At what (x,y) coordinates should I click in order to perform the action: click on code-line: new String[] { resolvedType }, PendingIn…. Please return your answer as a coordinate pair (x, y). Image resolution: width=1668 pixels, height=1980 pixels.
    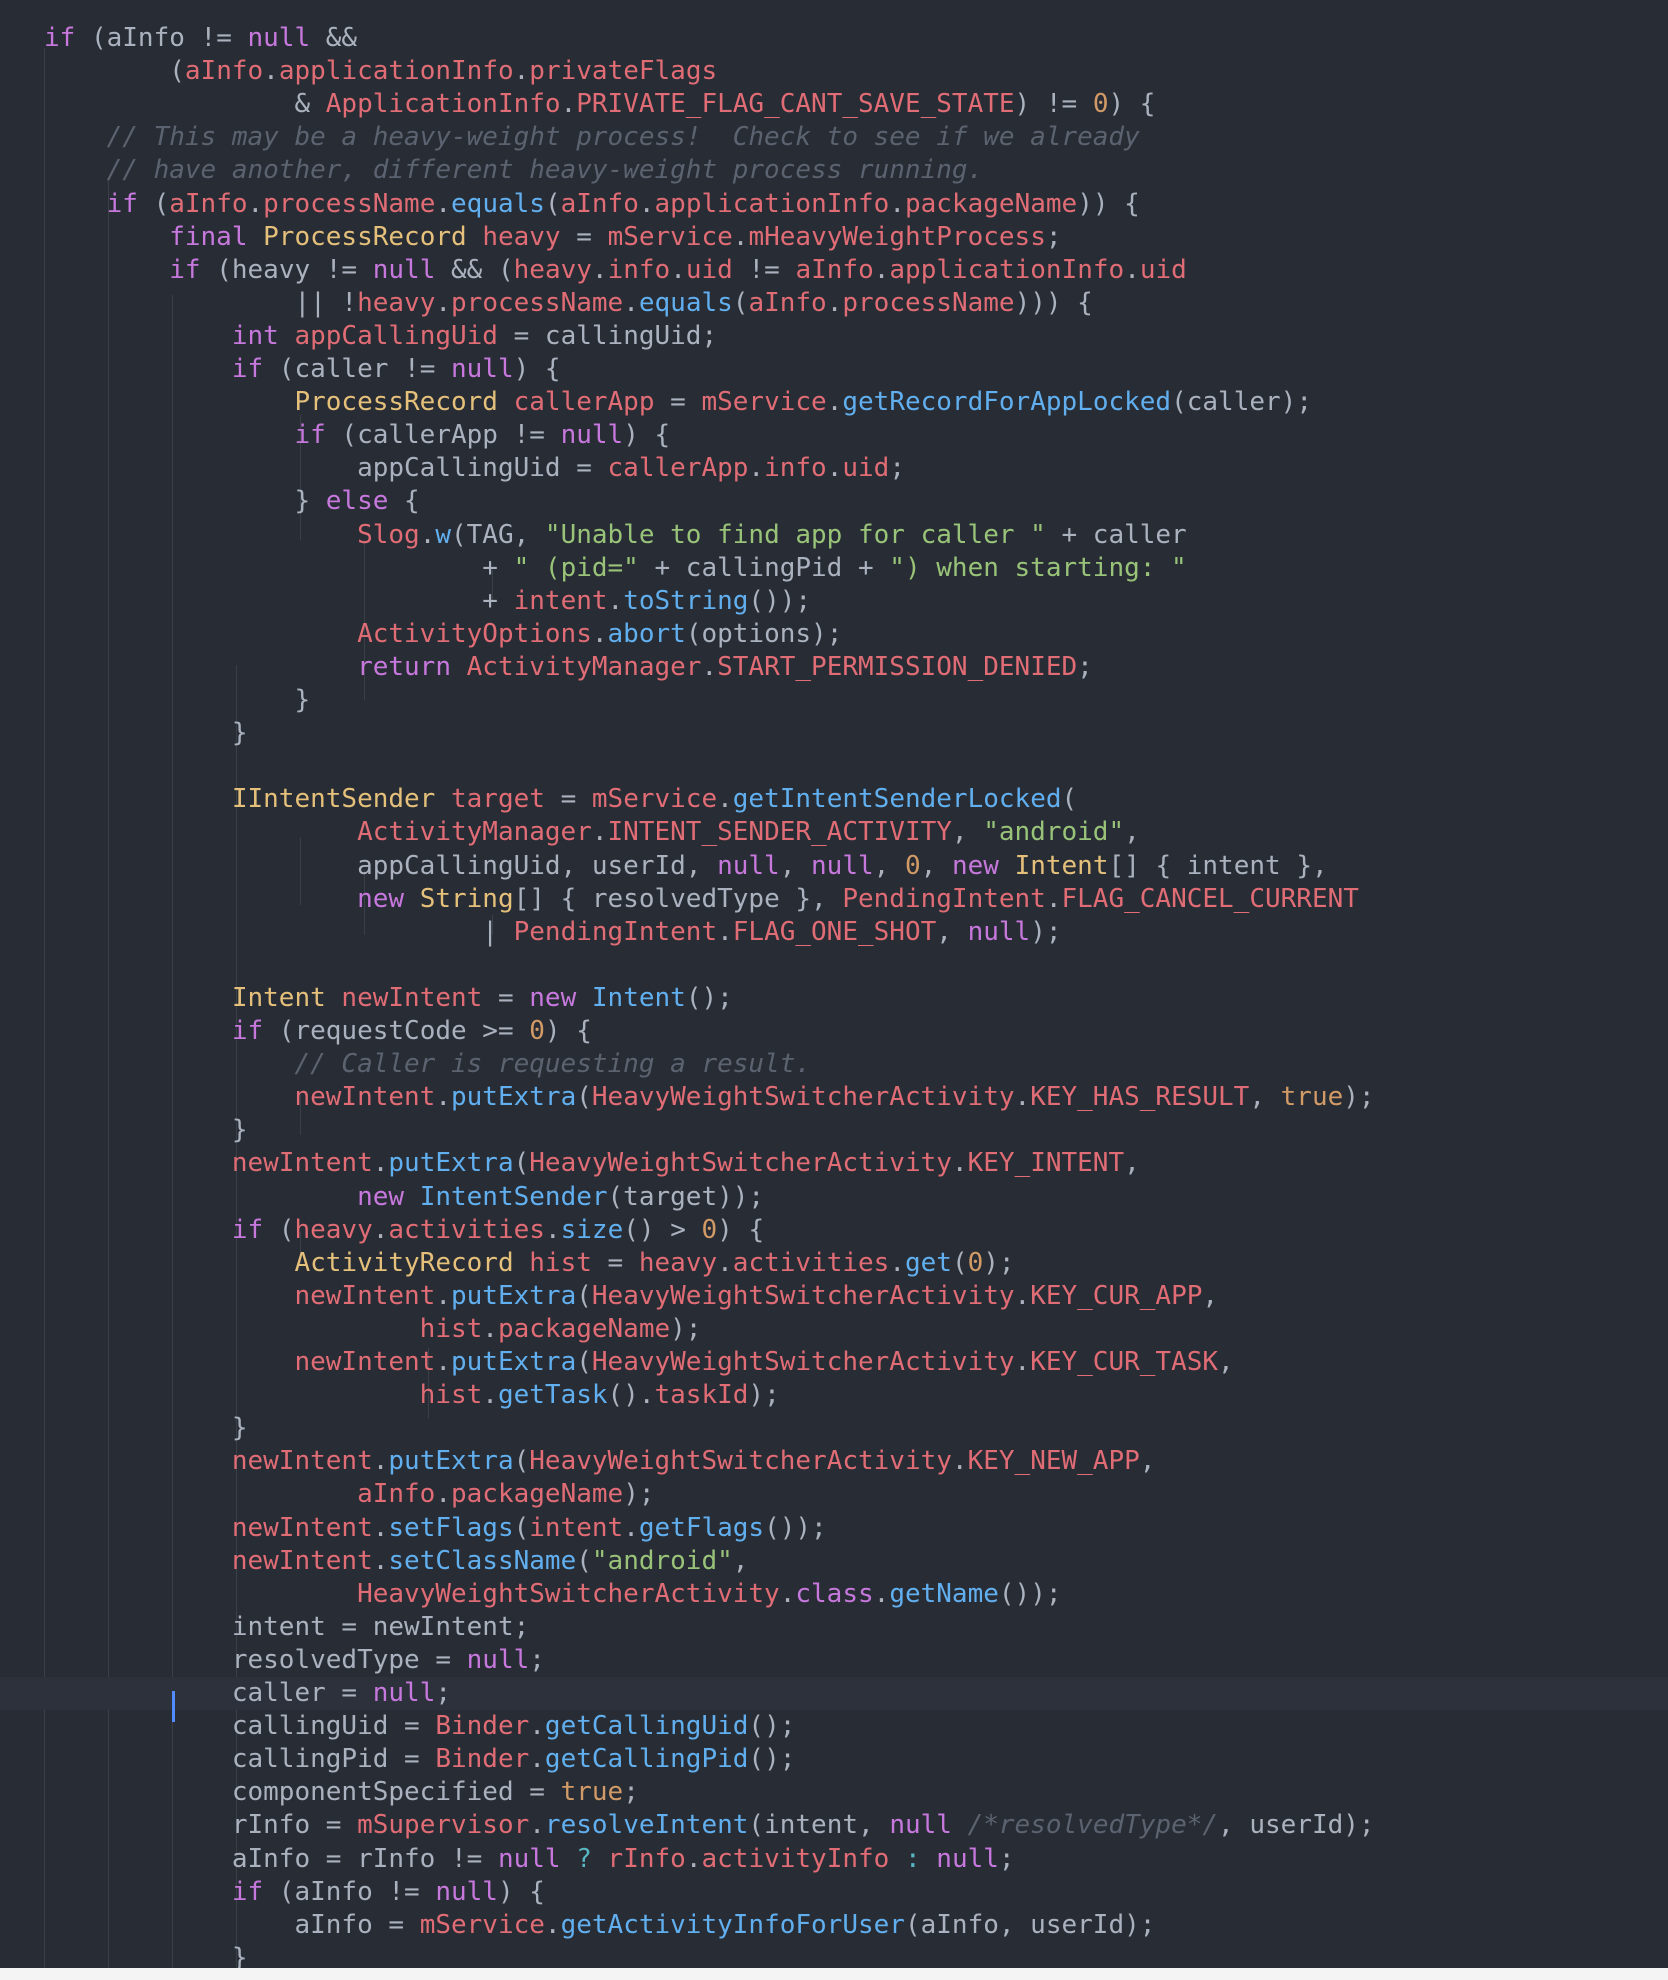
    Looking at the image, I should click on (834, 899).